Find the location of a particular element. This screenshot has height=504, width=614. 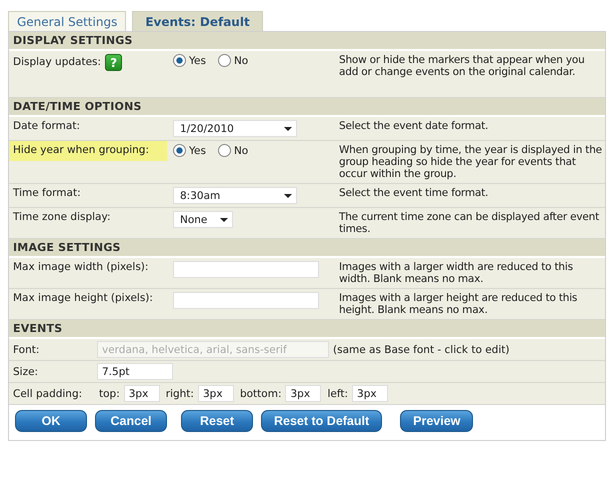

field-label: Time zone display: is located at coordinates (61, 217).